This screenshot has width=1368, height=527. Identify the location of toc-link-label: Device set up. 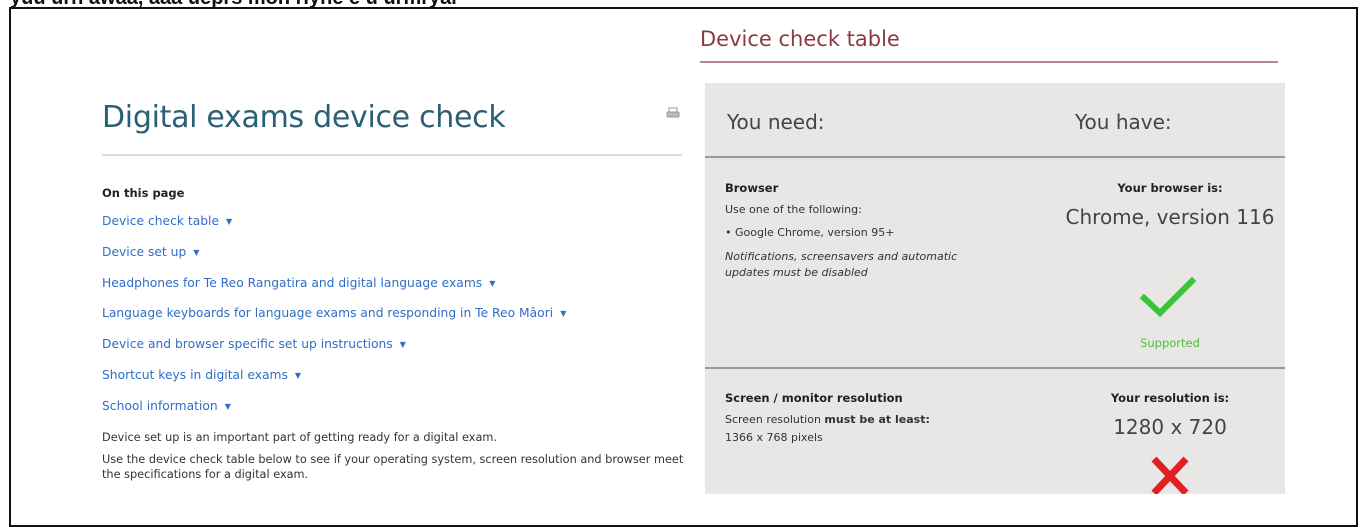
(144, 251).